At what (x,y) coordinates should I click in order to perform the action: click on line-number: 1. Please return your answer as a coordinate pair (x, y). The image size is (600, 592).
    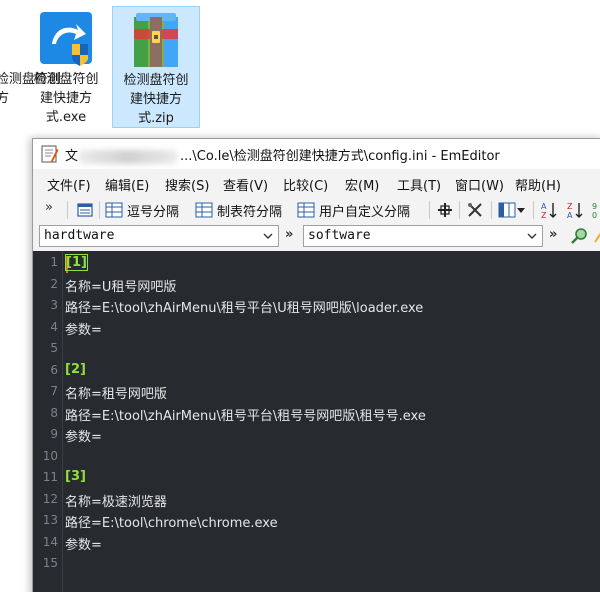
    Looking at the image, I should click on (54, 262).